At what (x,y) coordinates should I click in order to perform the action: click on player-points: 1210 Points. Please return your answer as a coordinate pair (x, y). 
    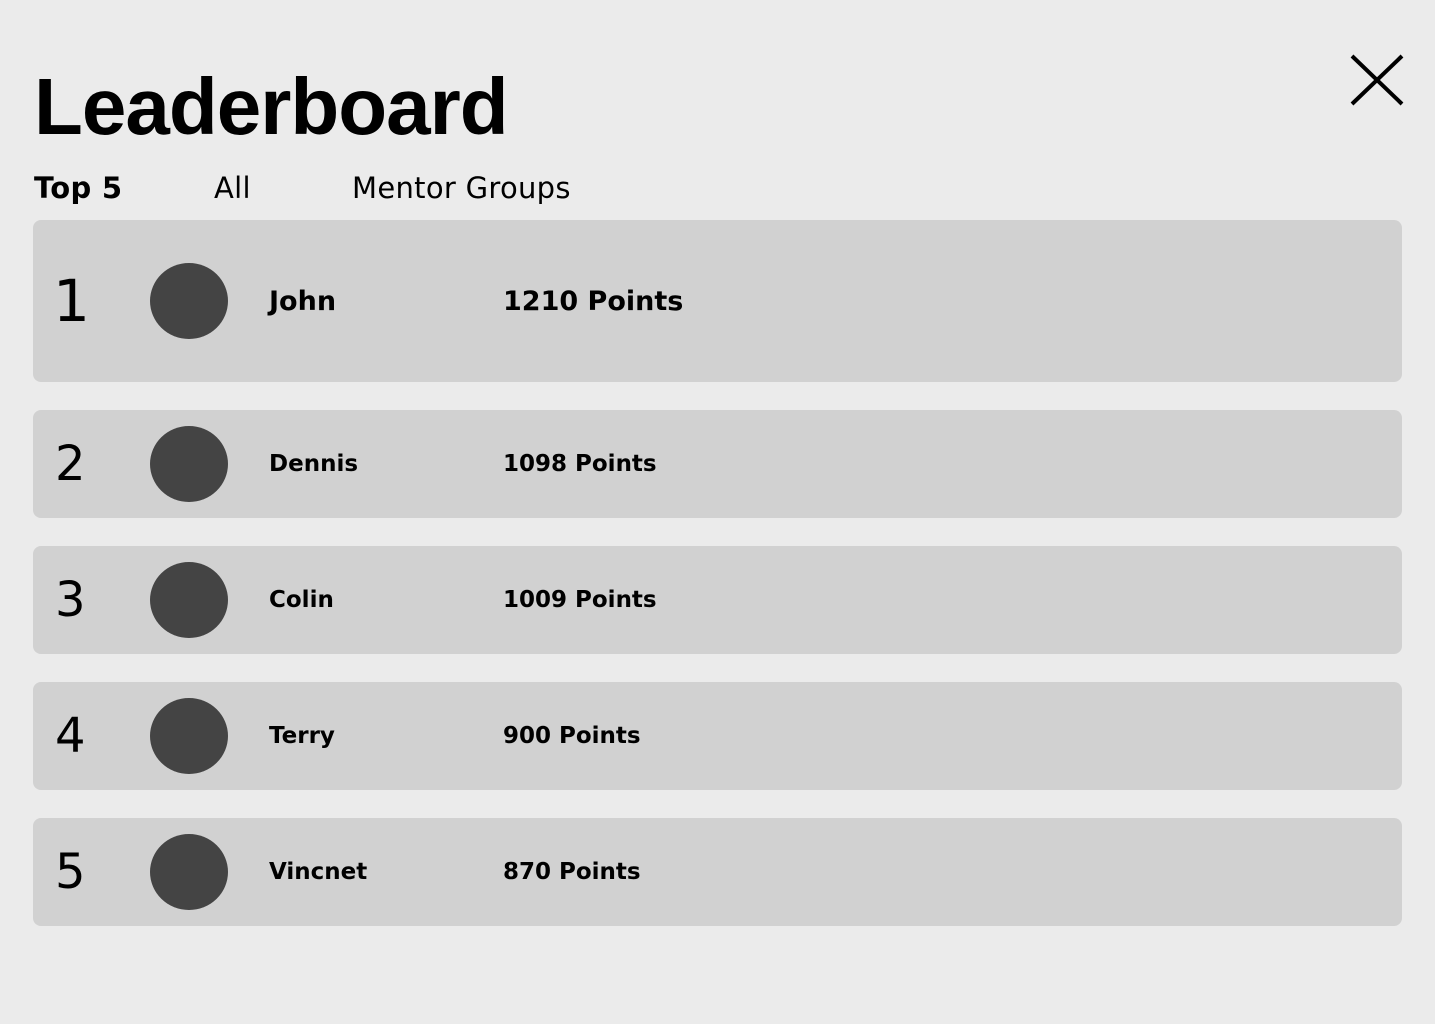
    Looking at the image, I should click on (593, 301).